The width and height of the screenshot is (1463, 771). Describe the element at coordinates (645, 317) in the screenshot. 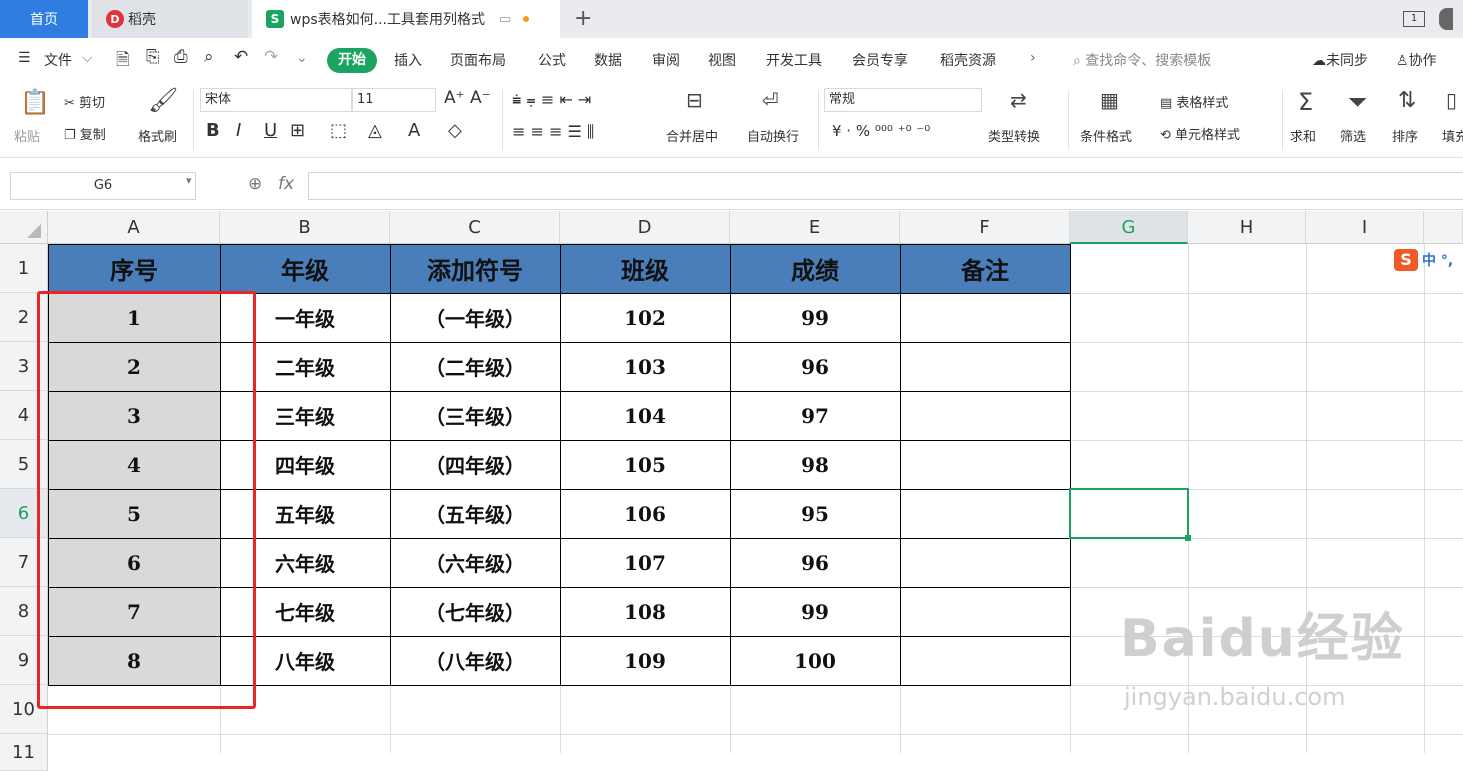

I see `table-cell: 102` at that location.